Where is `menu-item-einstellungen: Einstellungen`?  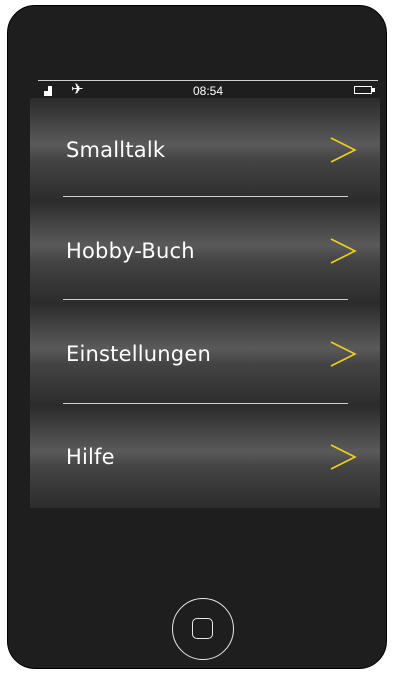
menu-item-einstellungen: Einstellungen is located at coordinates (205, 353).